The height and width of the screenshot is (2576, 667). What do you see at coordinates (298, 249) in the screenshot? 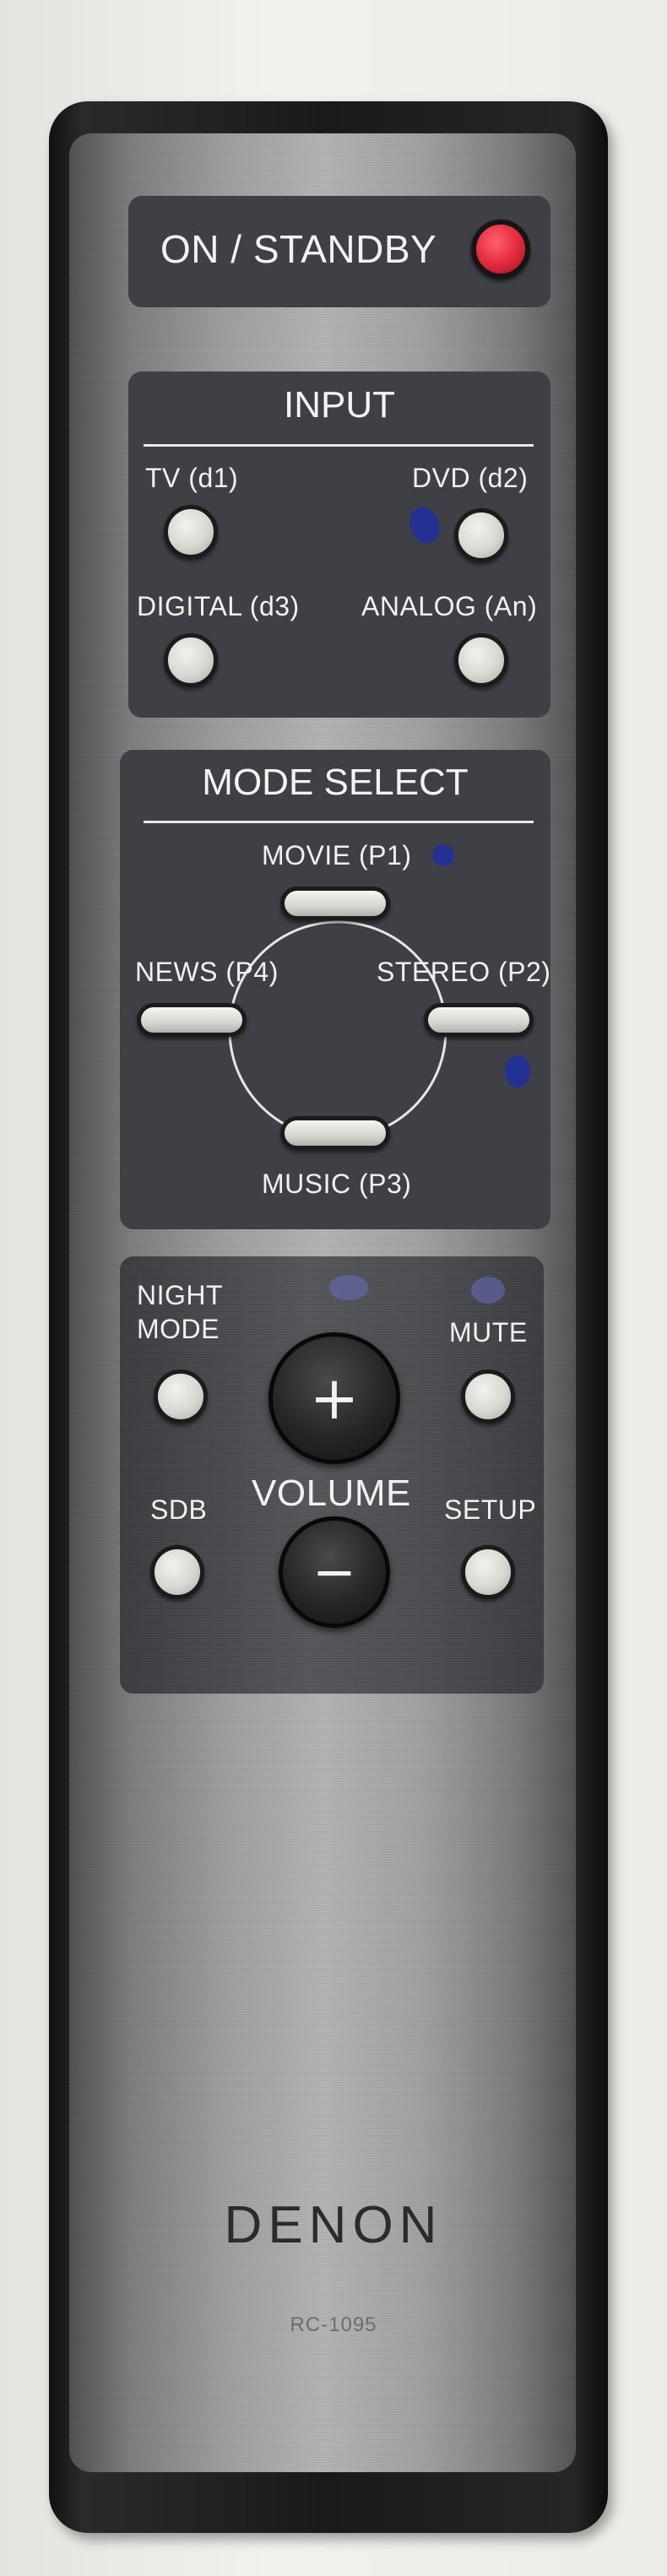
I see `power-label: ON / STANDBY` at bounding box center [298, 249].